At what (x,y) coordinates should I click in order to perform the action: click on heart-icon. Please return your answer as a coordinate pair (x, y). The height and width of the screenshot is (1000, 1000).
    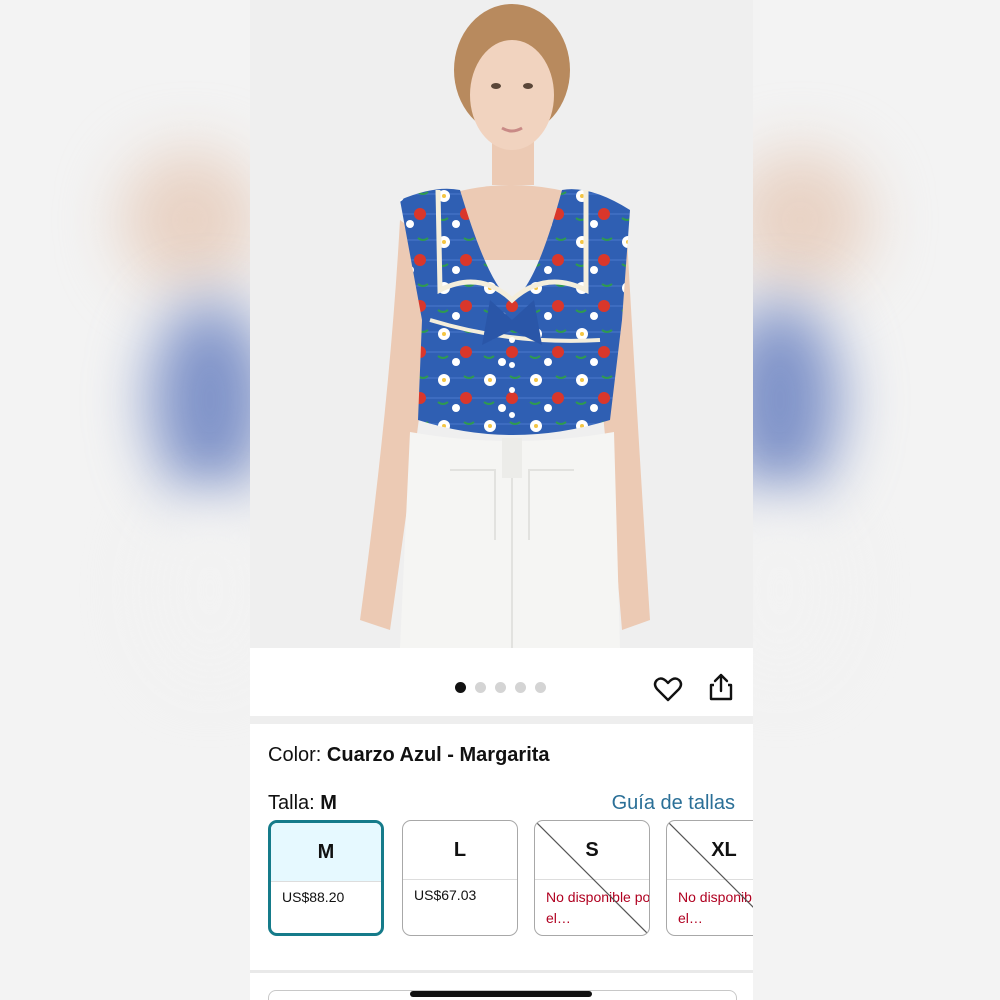
    Looking at the image, I should click on (668, 689).